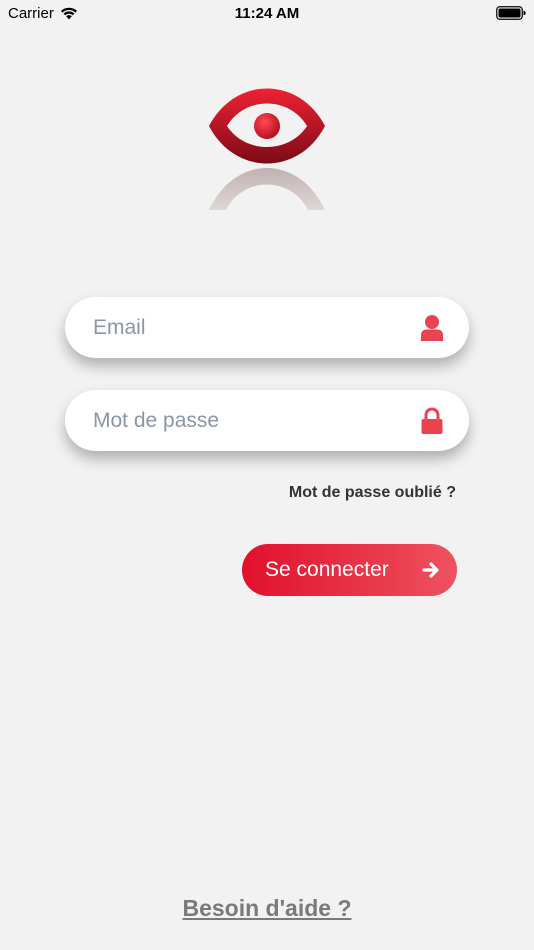 The image size is (534, 950). I want to click on password-input, so click(248, 420).